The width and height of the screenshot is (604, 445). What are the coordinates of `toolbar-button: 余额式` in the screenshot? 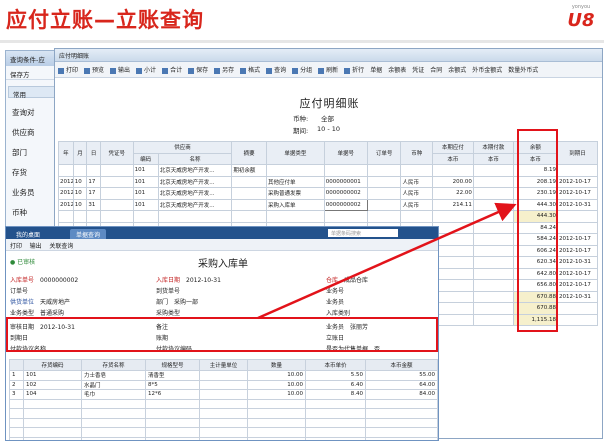 It's located at (457, 69).